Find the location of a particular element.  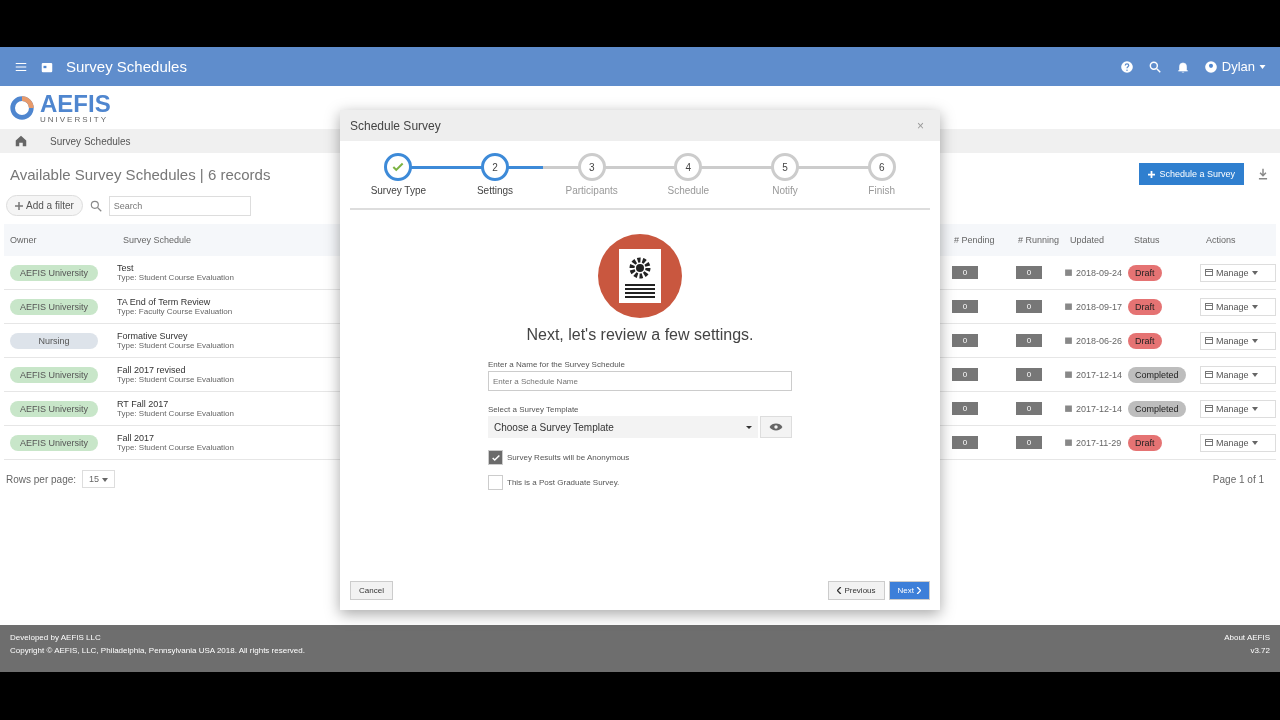

step-label: Notify is located at coordinates (785, 190).